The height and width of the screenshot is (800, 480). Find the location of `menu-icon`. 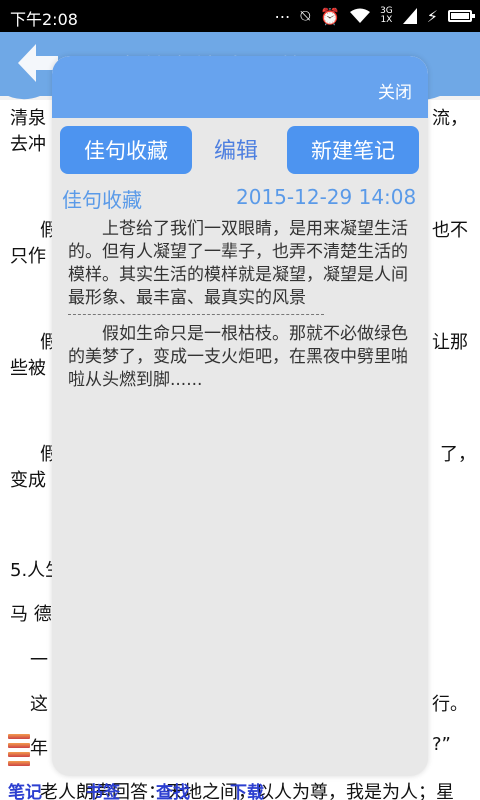

menu-icon is located at coordinates (19, 752).